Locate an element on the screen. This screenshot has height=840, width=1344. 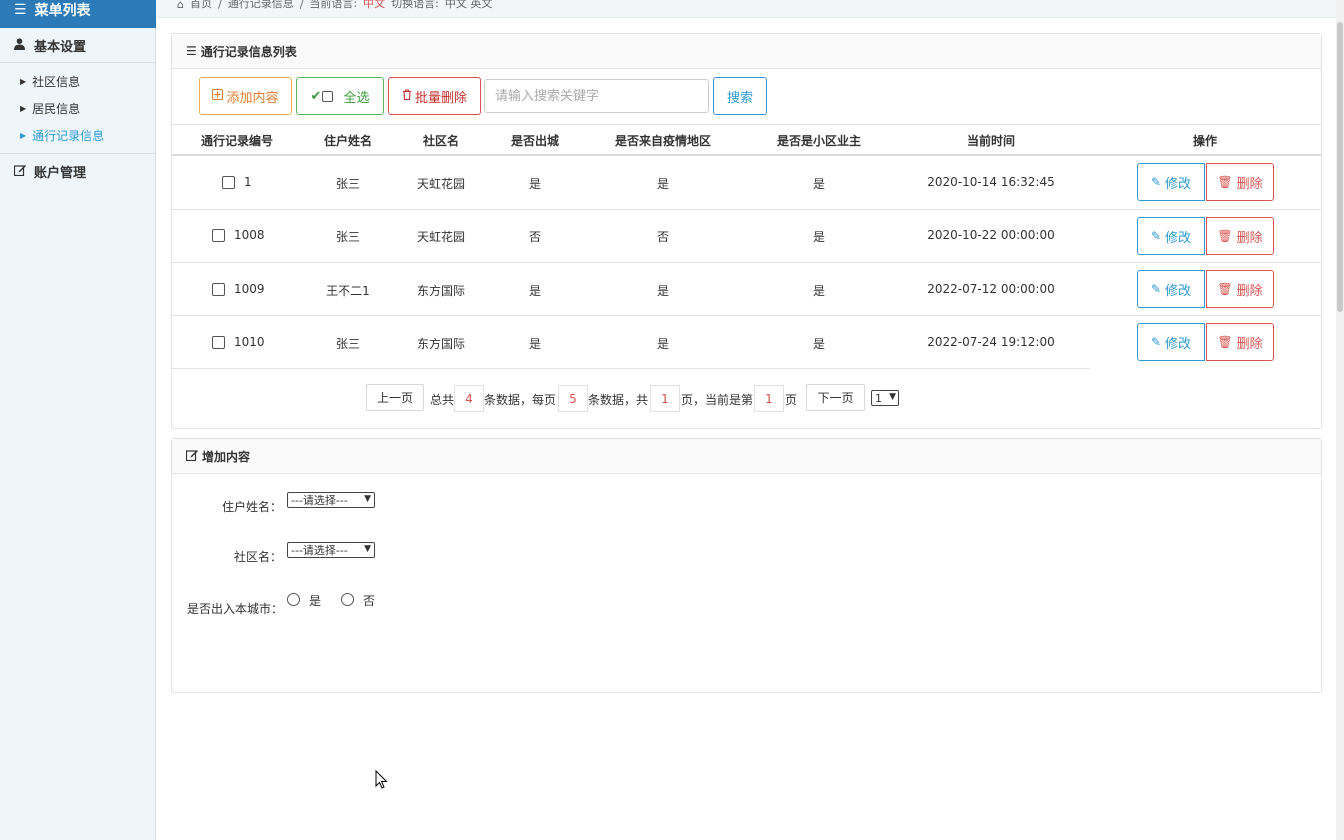
menu-header-label: 菜单列表 is located at coordinates (62, 11).